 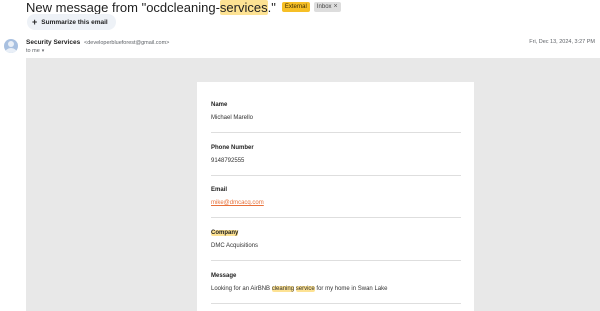 I want to click on field-label: Name, so click(x=219, y=105).